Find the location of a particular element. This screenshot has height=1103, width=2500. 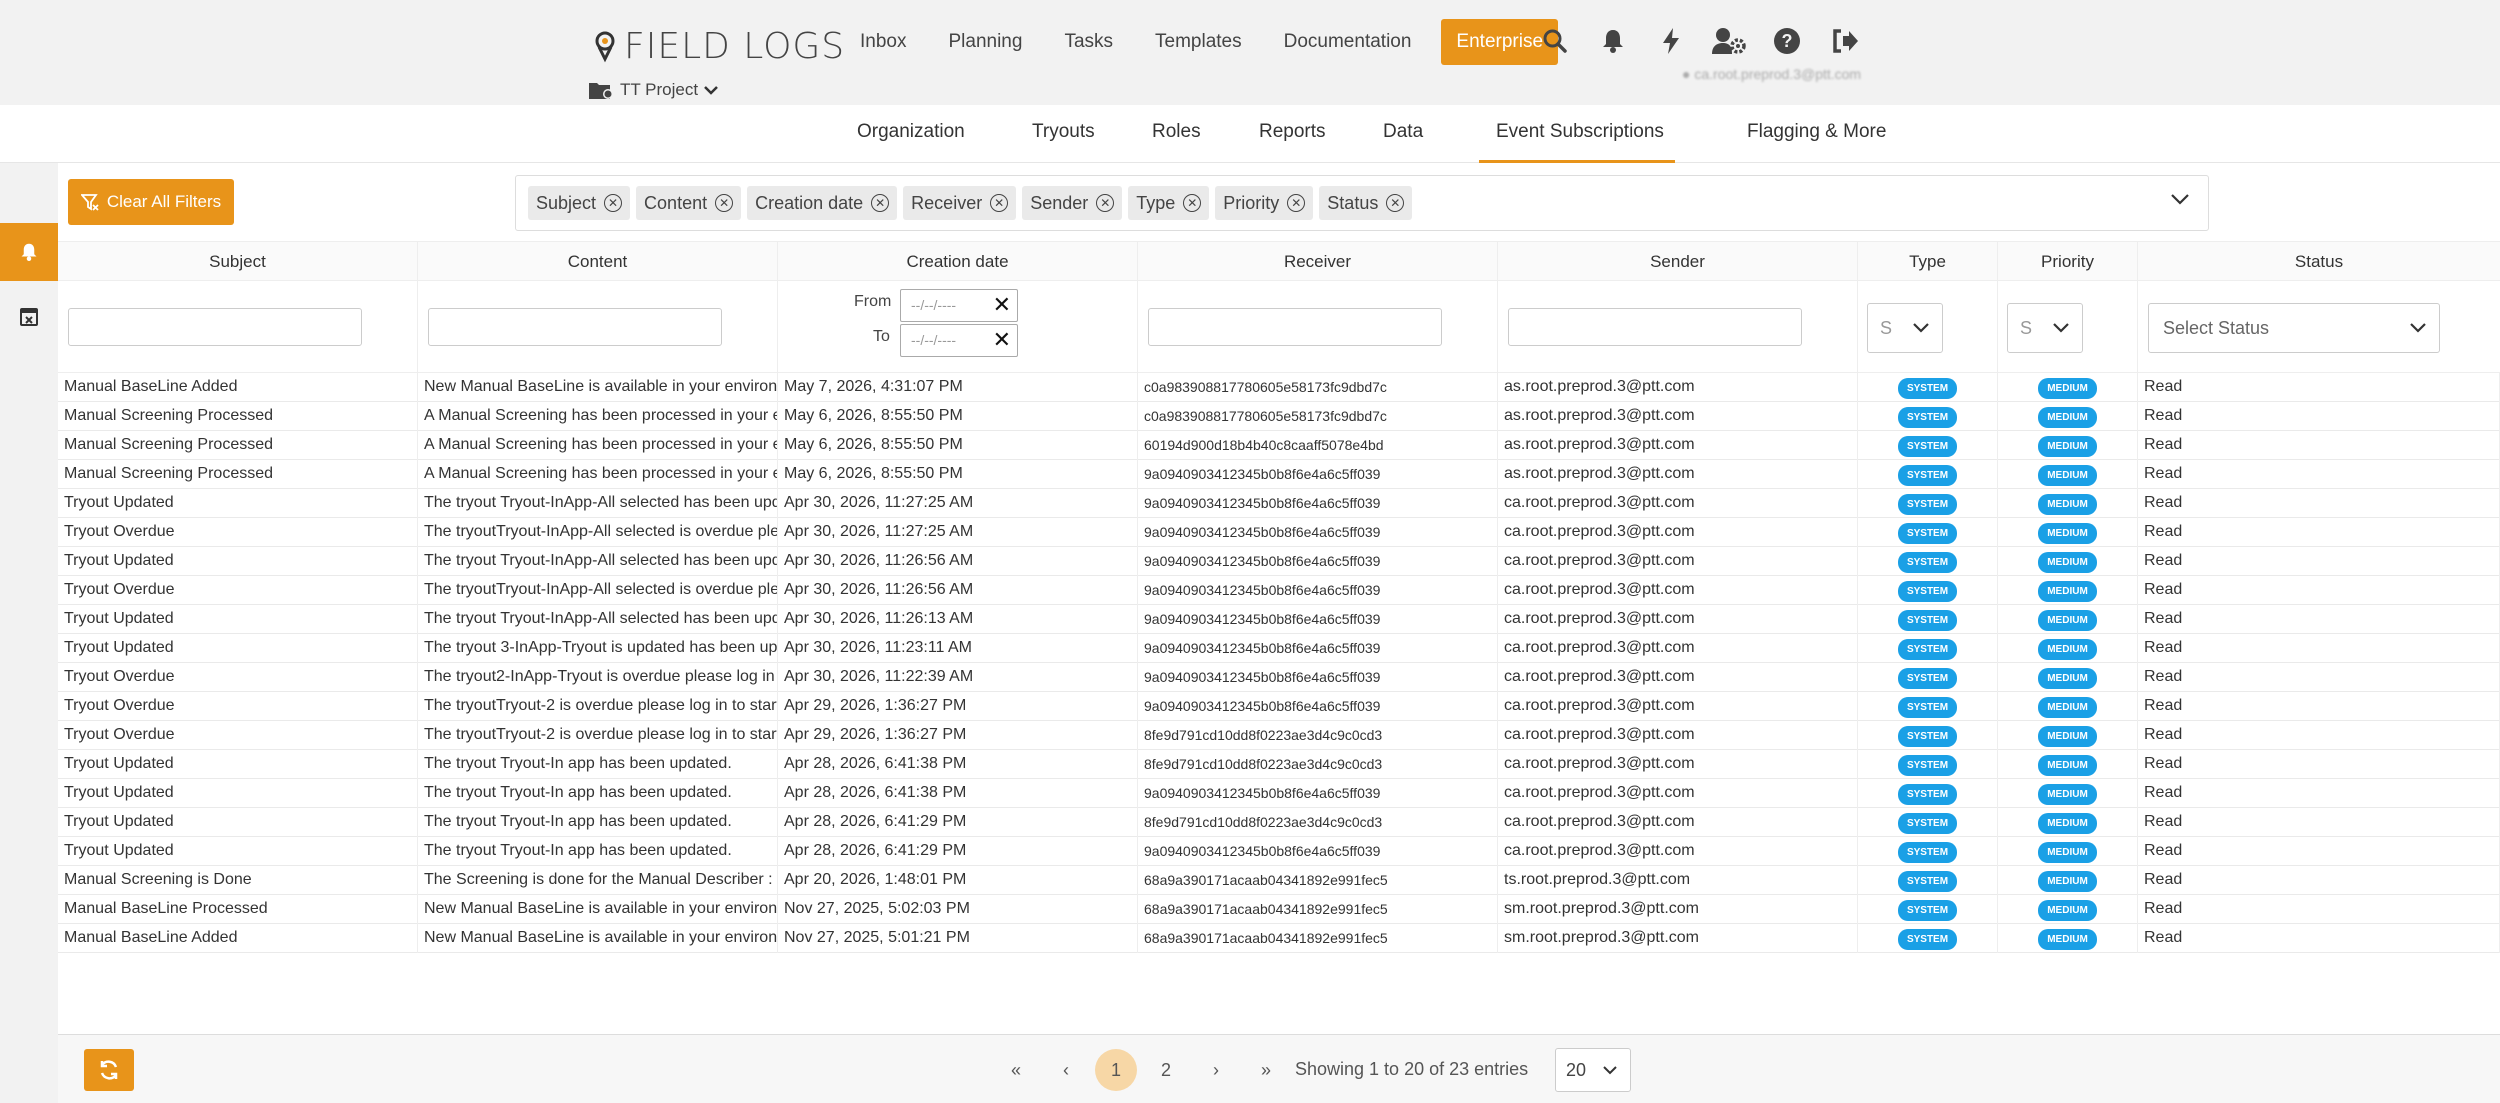

refresh-button is located at coordinates (109, 1070).